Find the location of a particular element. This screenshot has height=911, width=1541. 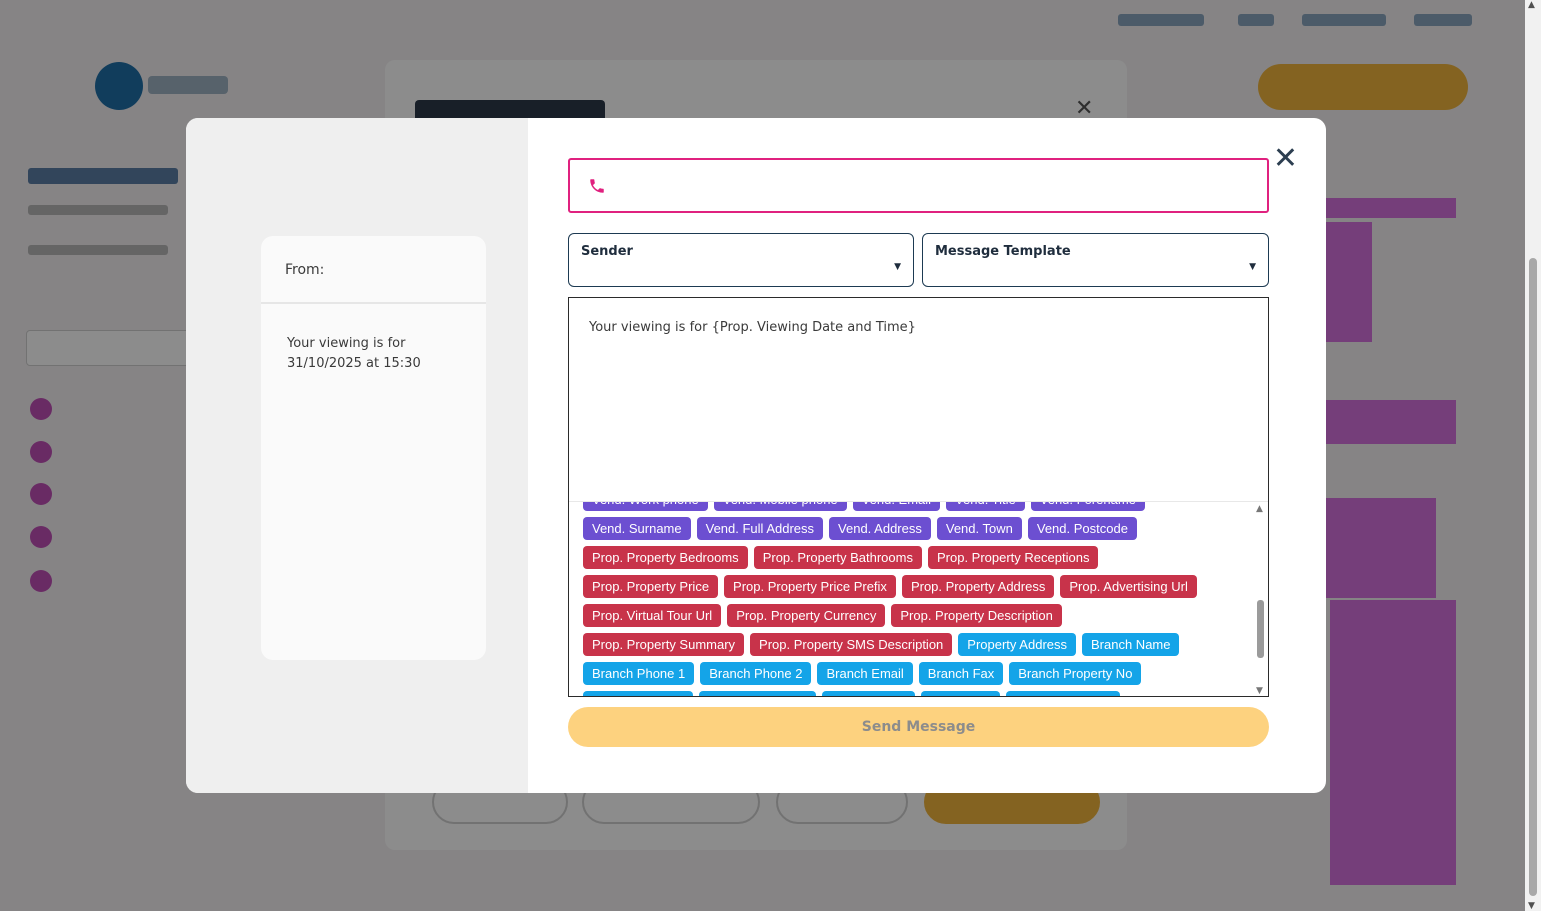

phone-icon is located at coordinates (597, 185).